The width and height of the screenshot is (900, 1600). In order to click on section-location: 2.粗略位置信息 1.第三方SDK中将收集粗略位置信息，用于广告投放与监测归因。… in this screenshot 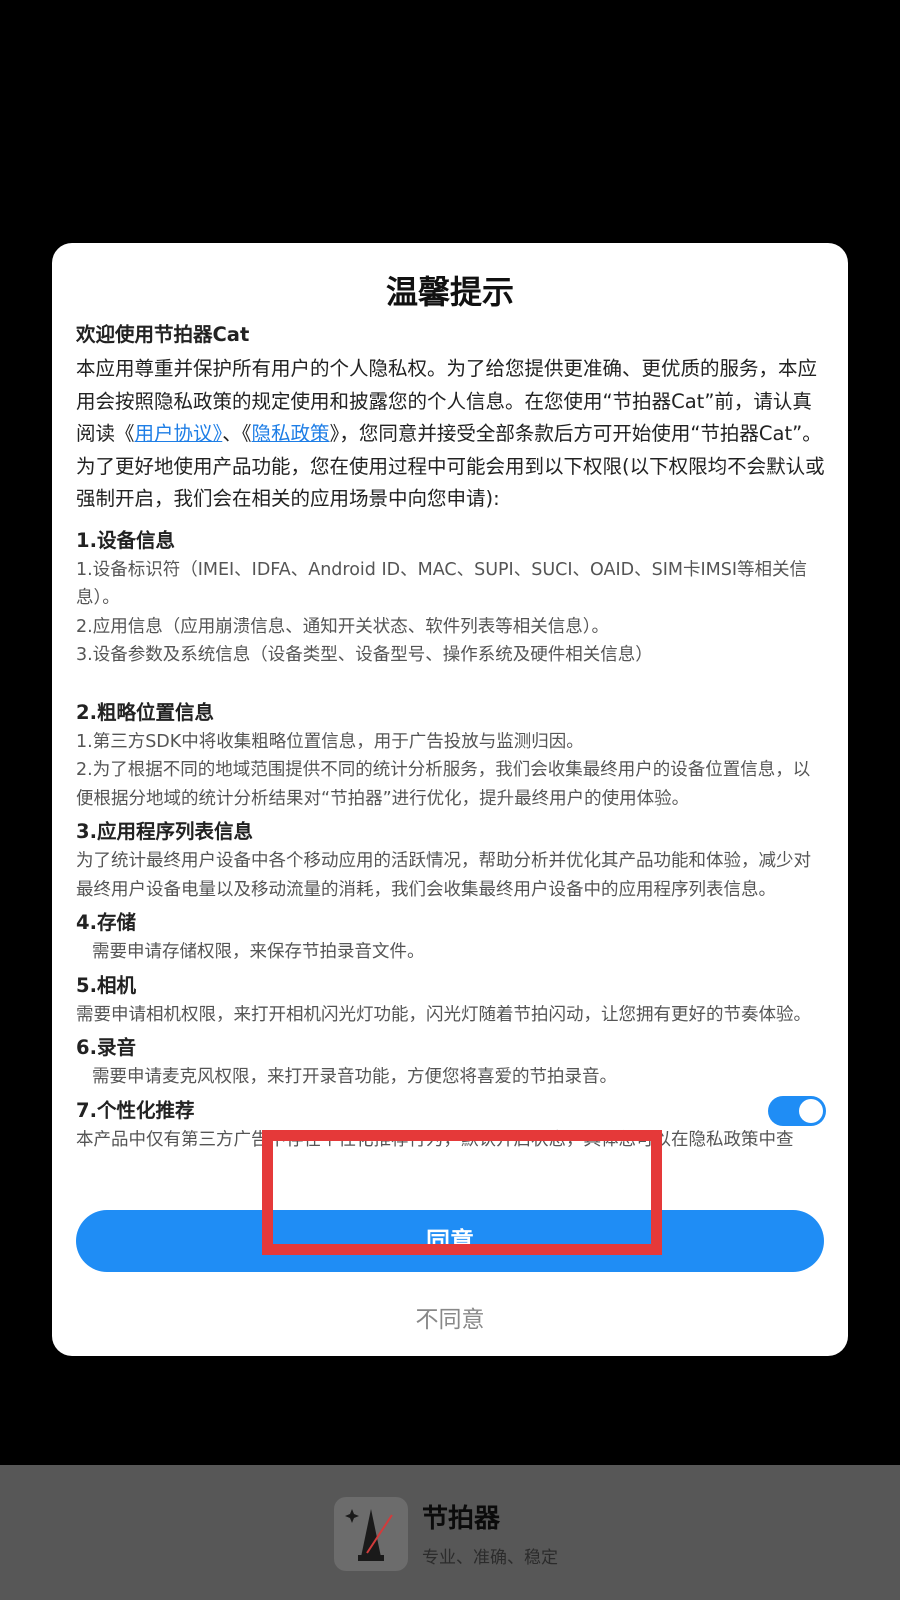, I will do `click(451, 756)`.